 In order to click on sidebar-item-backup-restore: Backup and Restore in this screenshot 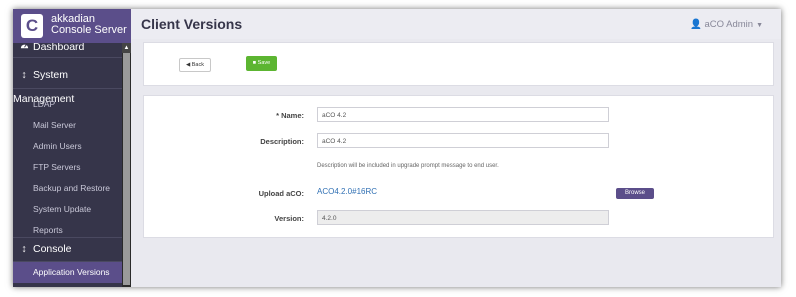, I will do `click(67, 188)`.